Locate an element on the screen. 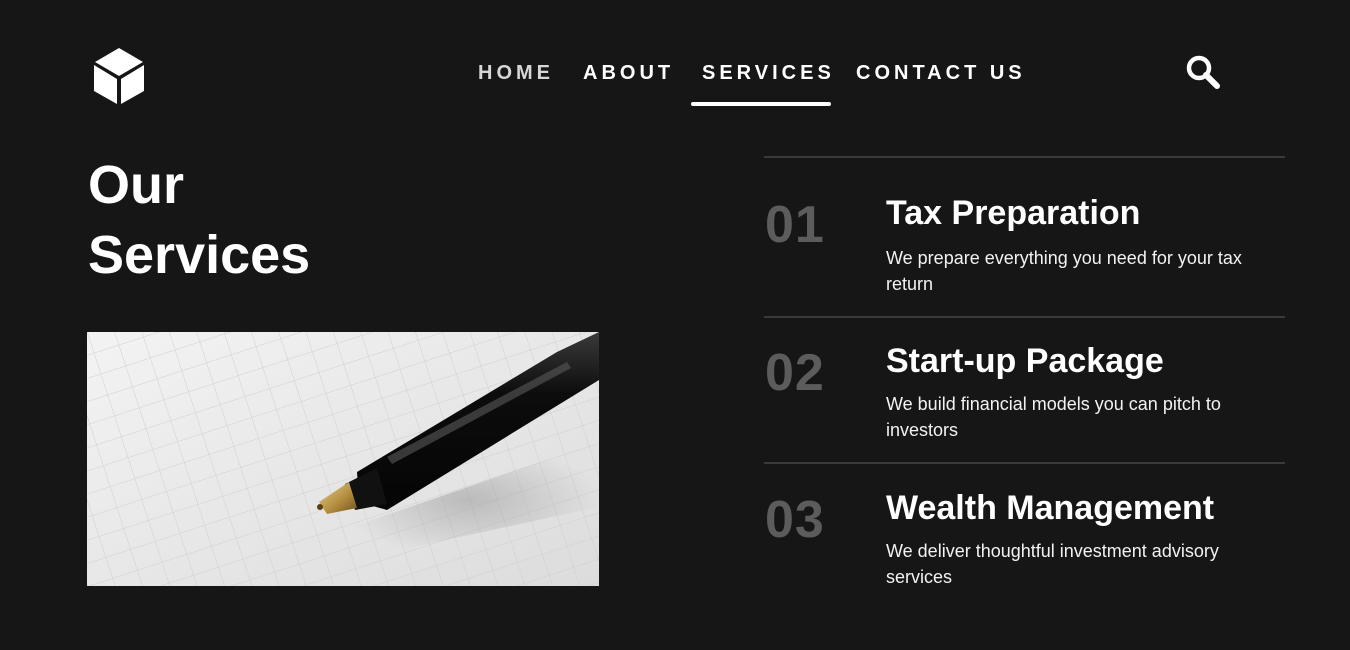 The width and height of the screenshot is (1350, 650). search-icon is located at coordinates (1204, 73).